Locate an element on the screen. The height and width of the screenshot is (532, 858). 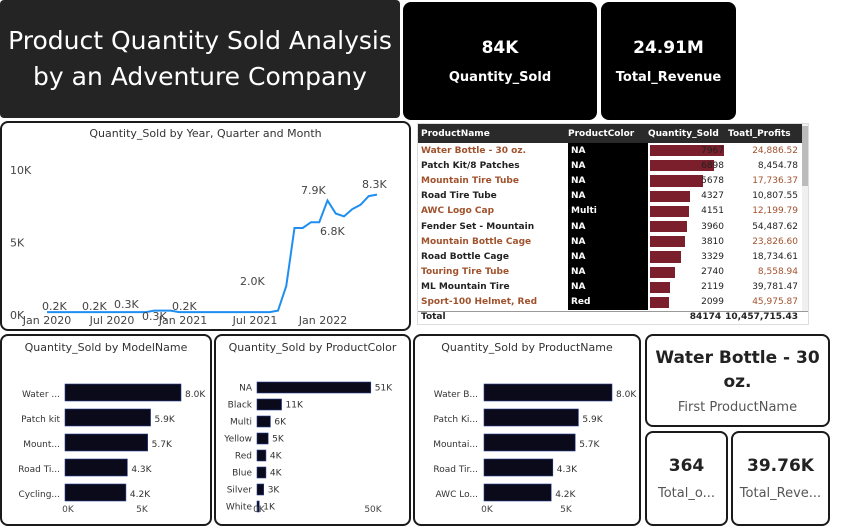
table-row: Touring Tire Tube NA 2740 8,558.94 is located at coordinates (613, 272).